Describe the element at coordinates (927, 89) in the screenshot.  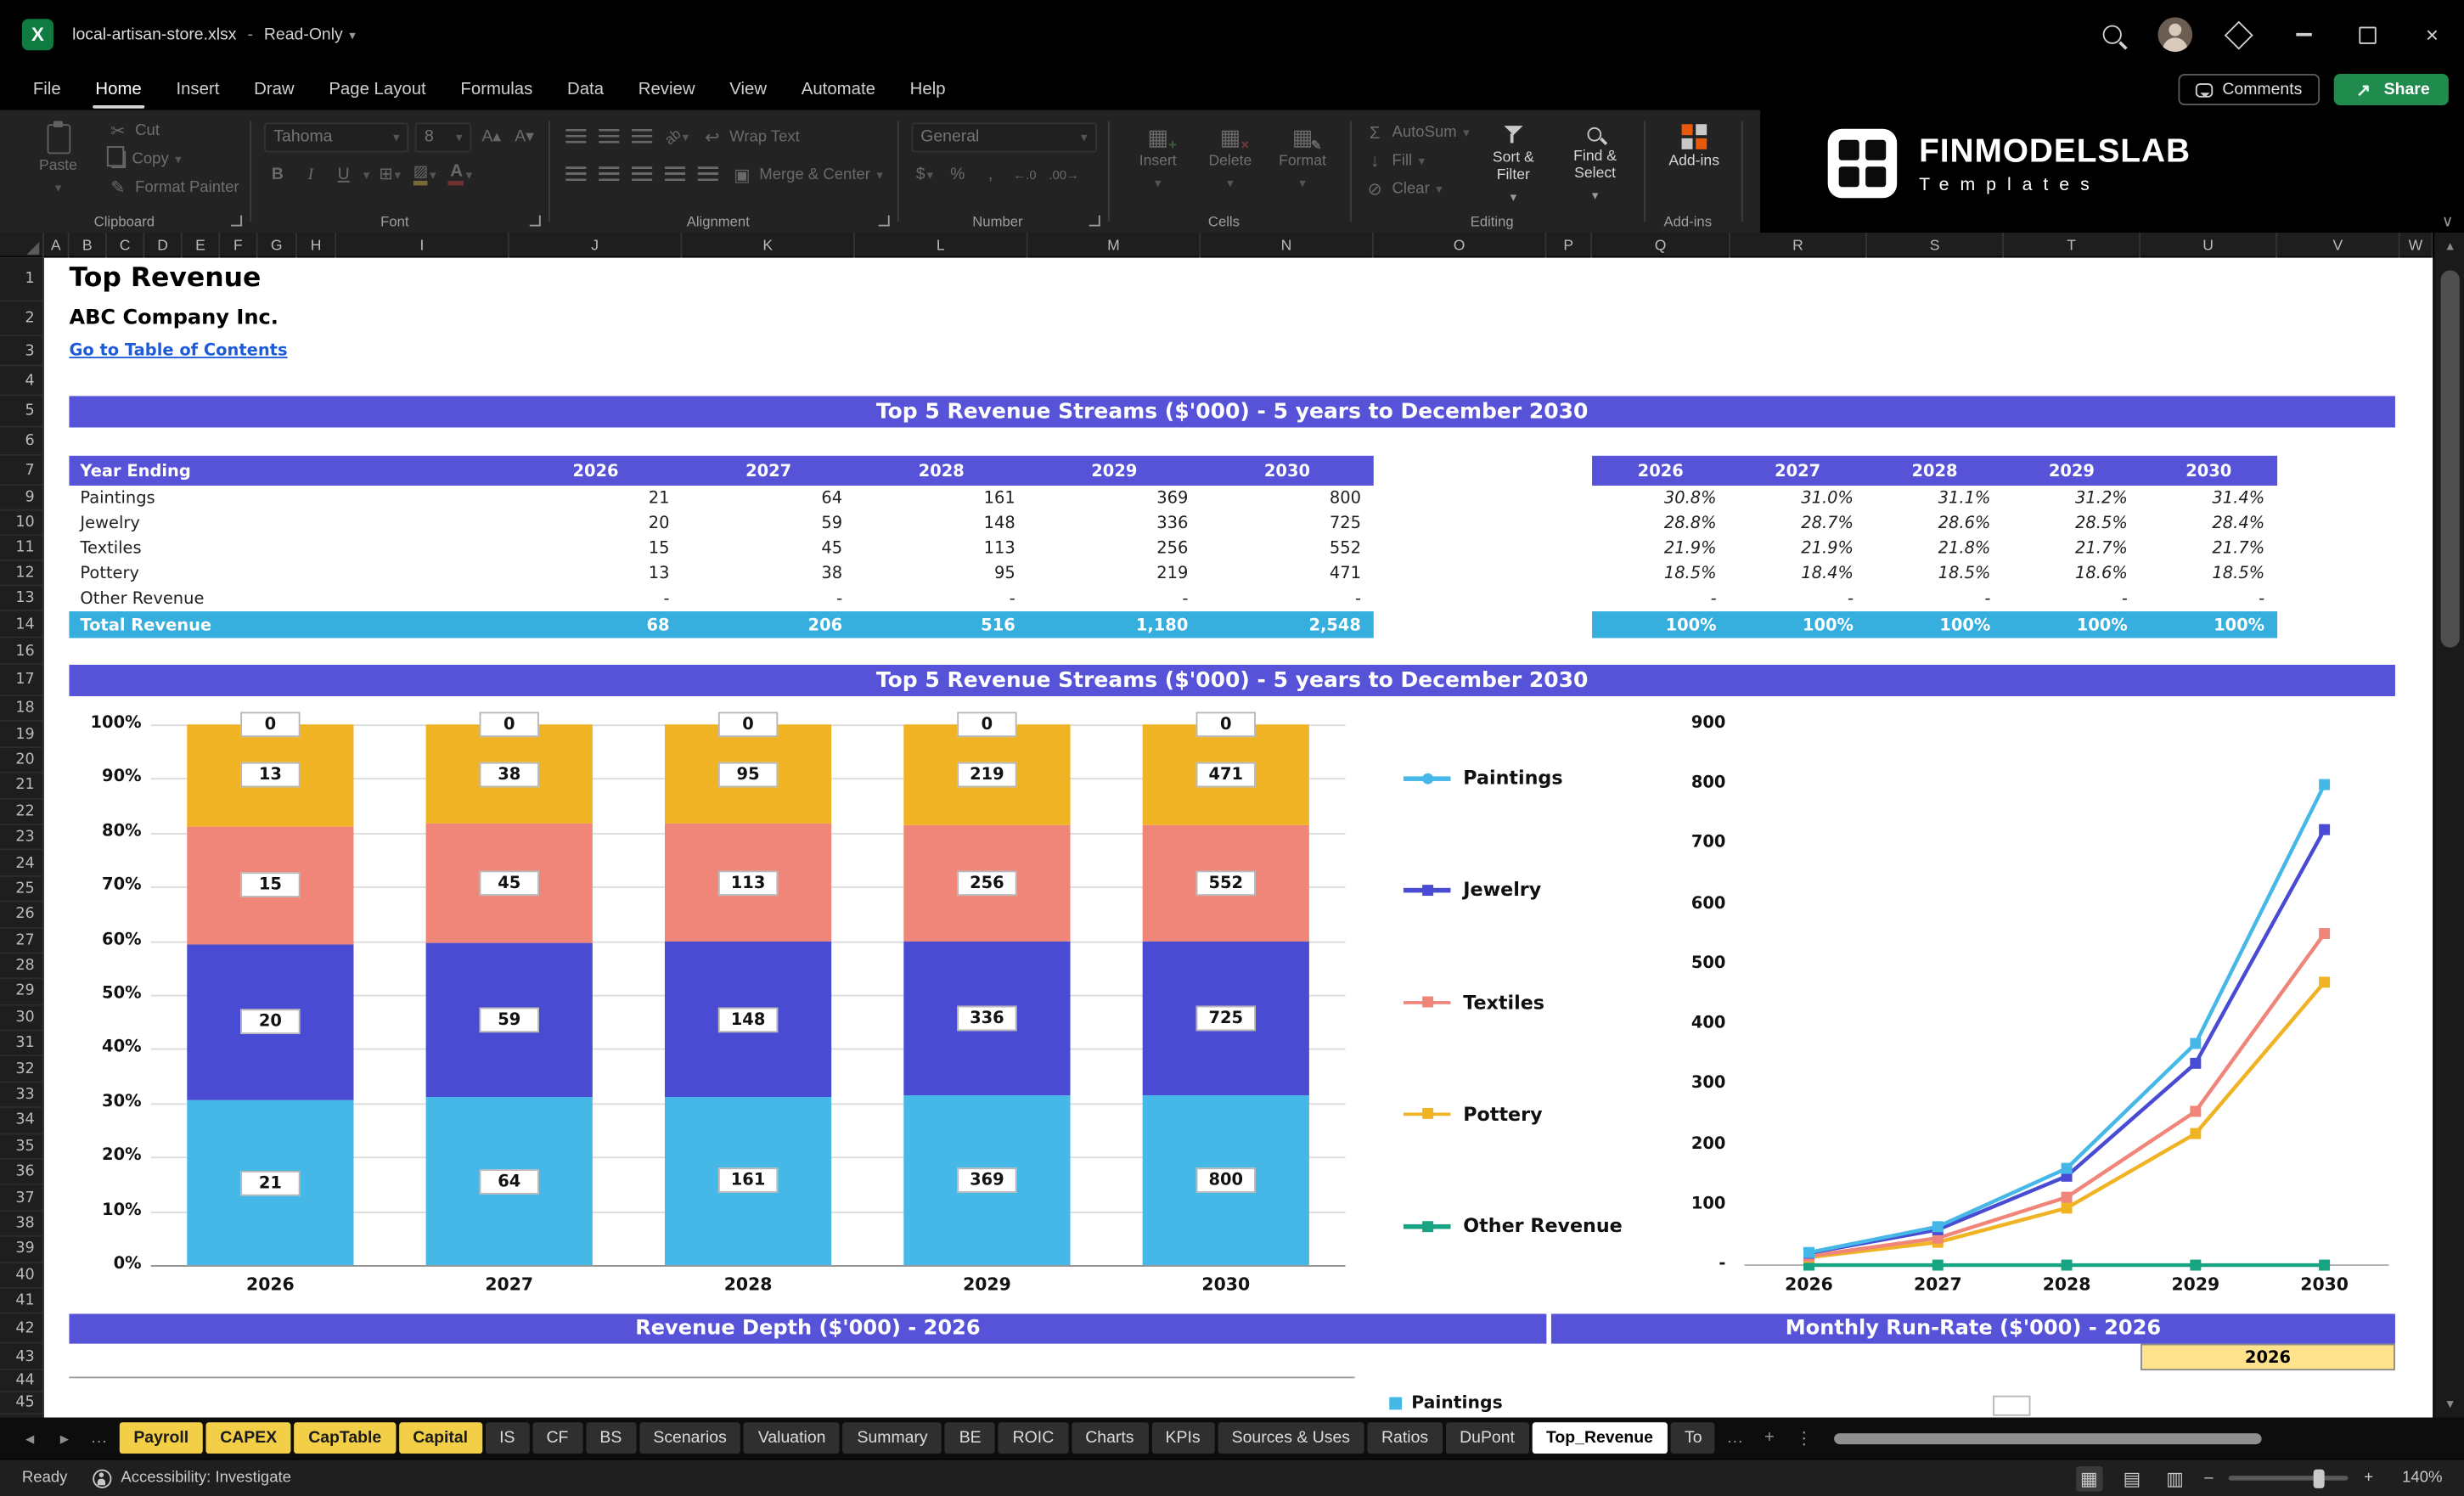
I see `menu-tab-help: Help` at that location.